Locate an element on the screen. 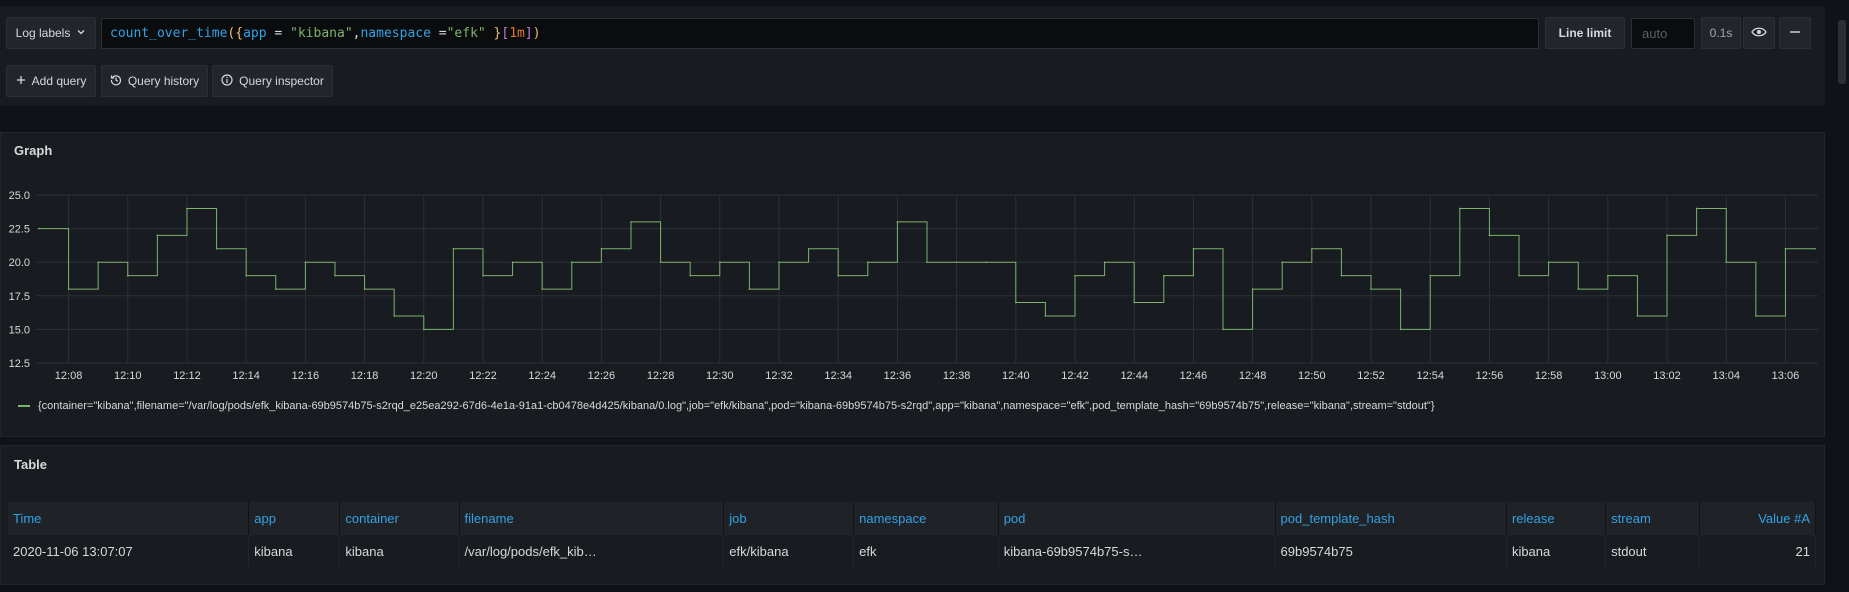 The height and width of the screenshot is (592, 1849). query-token: ( is located at coordinates (231, 33).